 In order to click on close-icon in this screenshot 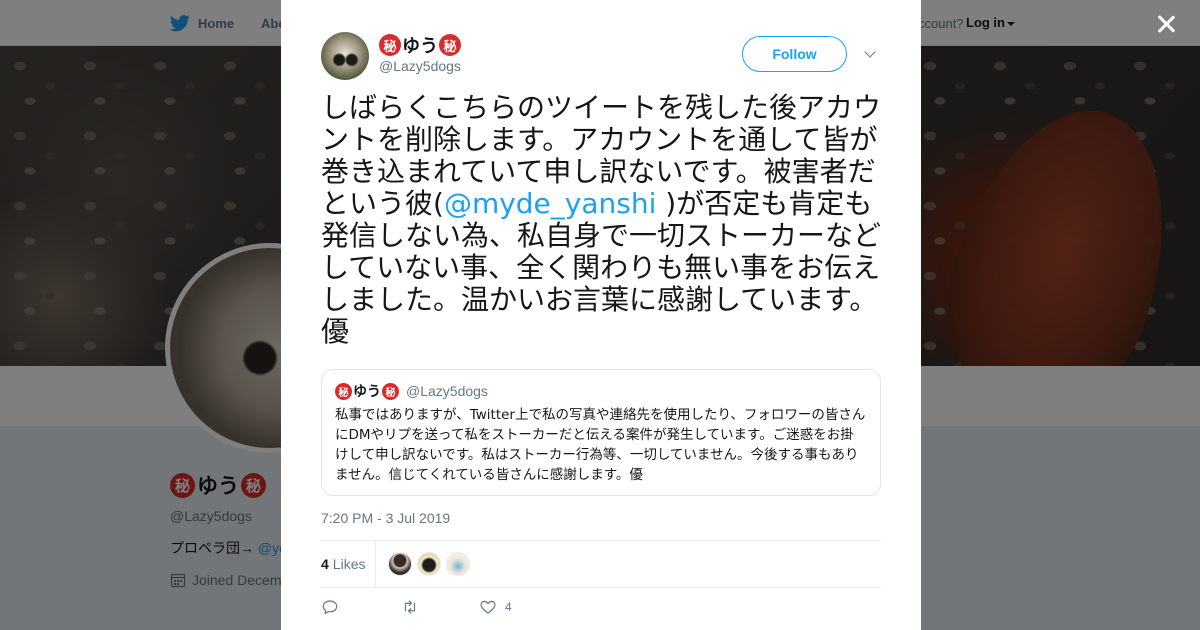, I will do `click(1166, 24)`.